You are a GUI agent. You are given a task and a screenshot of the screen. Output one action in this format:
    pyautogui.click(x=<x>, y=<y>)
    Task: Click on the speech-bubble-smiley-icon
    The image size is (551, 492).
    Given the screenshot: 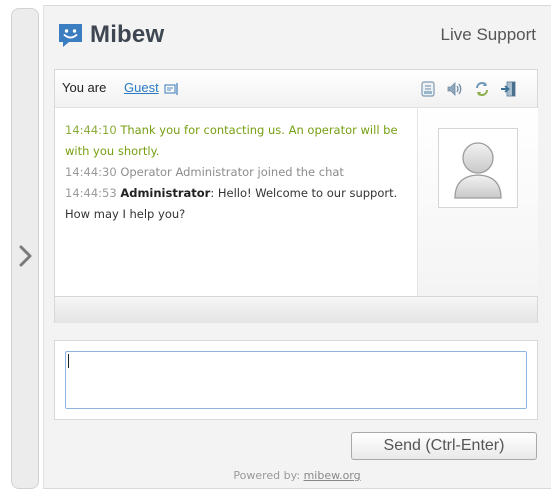 What is the action you would take?
    pyautogui.click(x=70, y=35)
    